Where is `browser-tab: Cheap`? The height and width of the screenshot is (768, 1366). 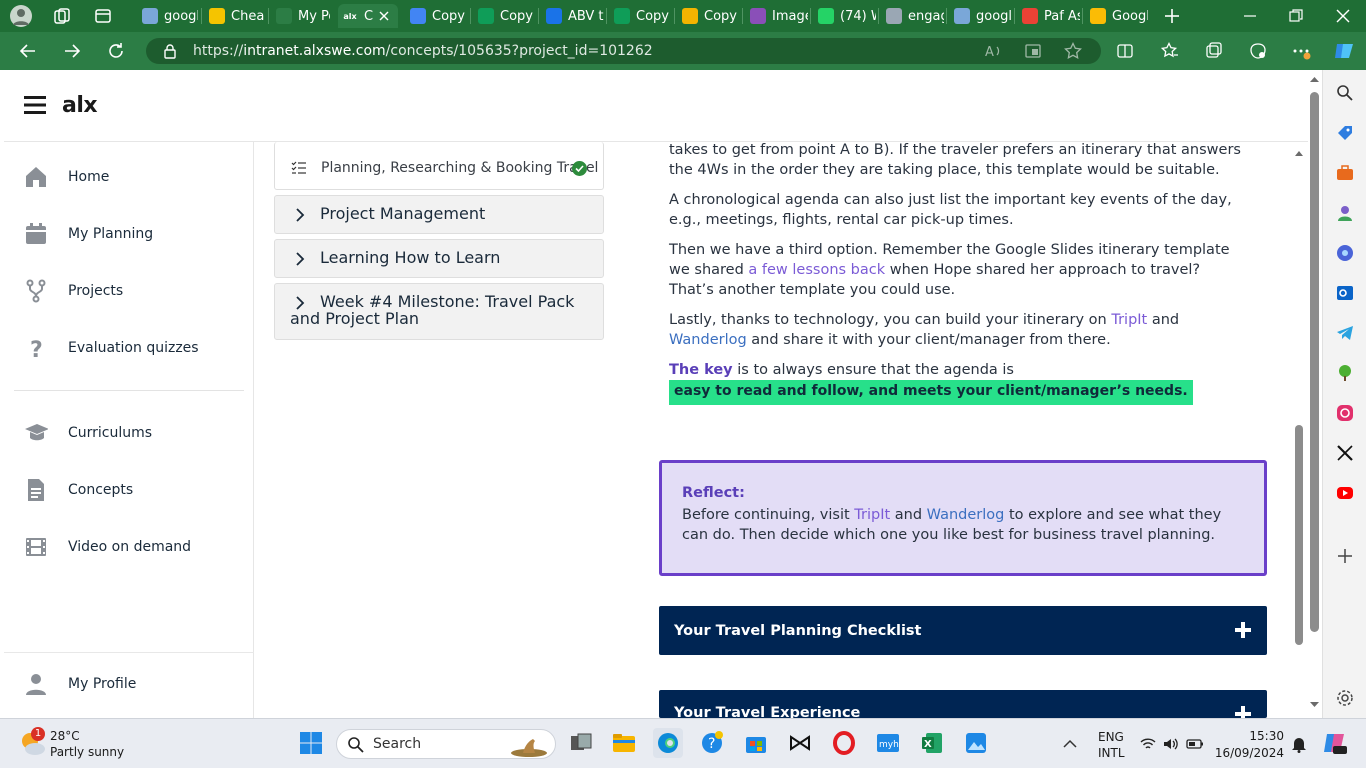 browser-tab: Cheap is located at coordinates (235, 16).